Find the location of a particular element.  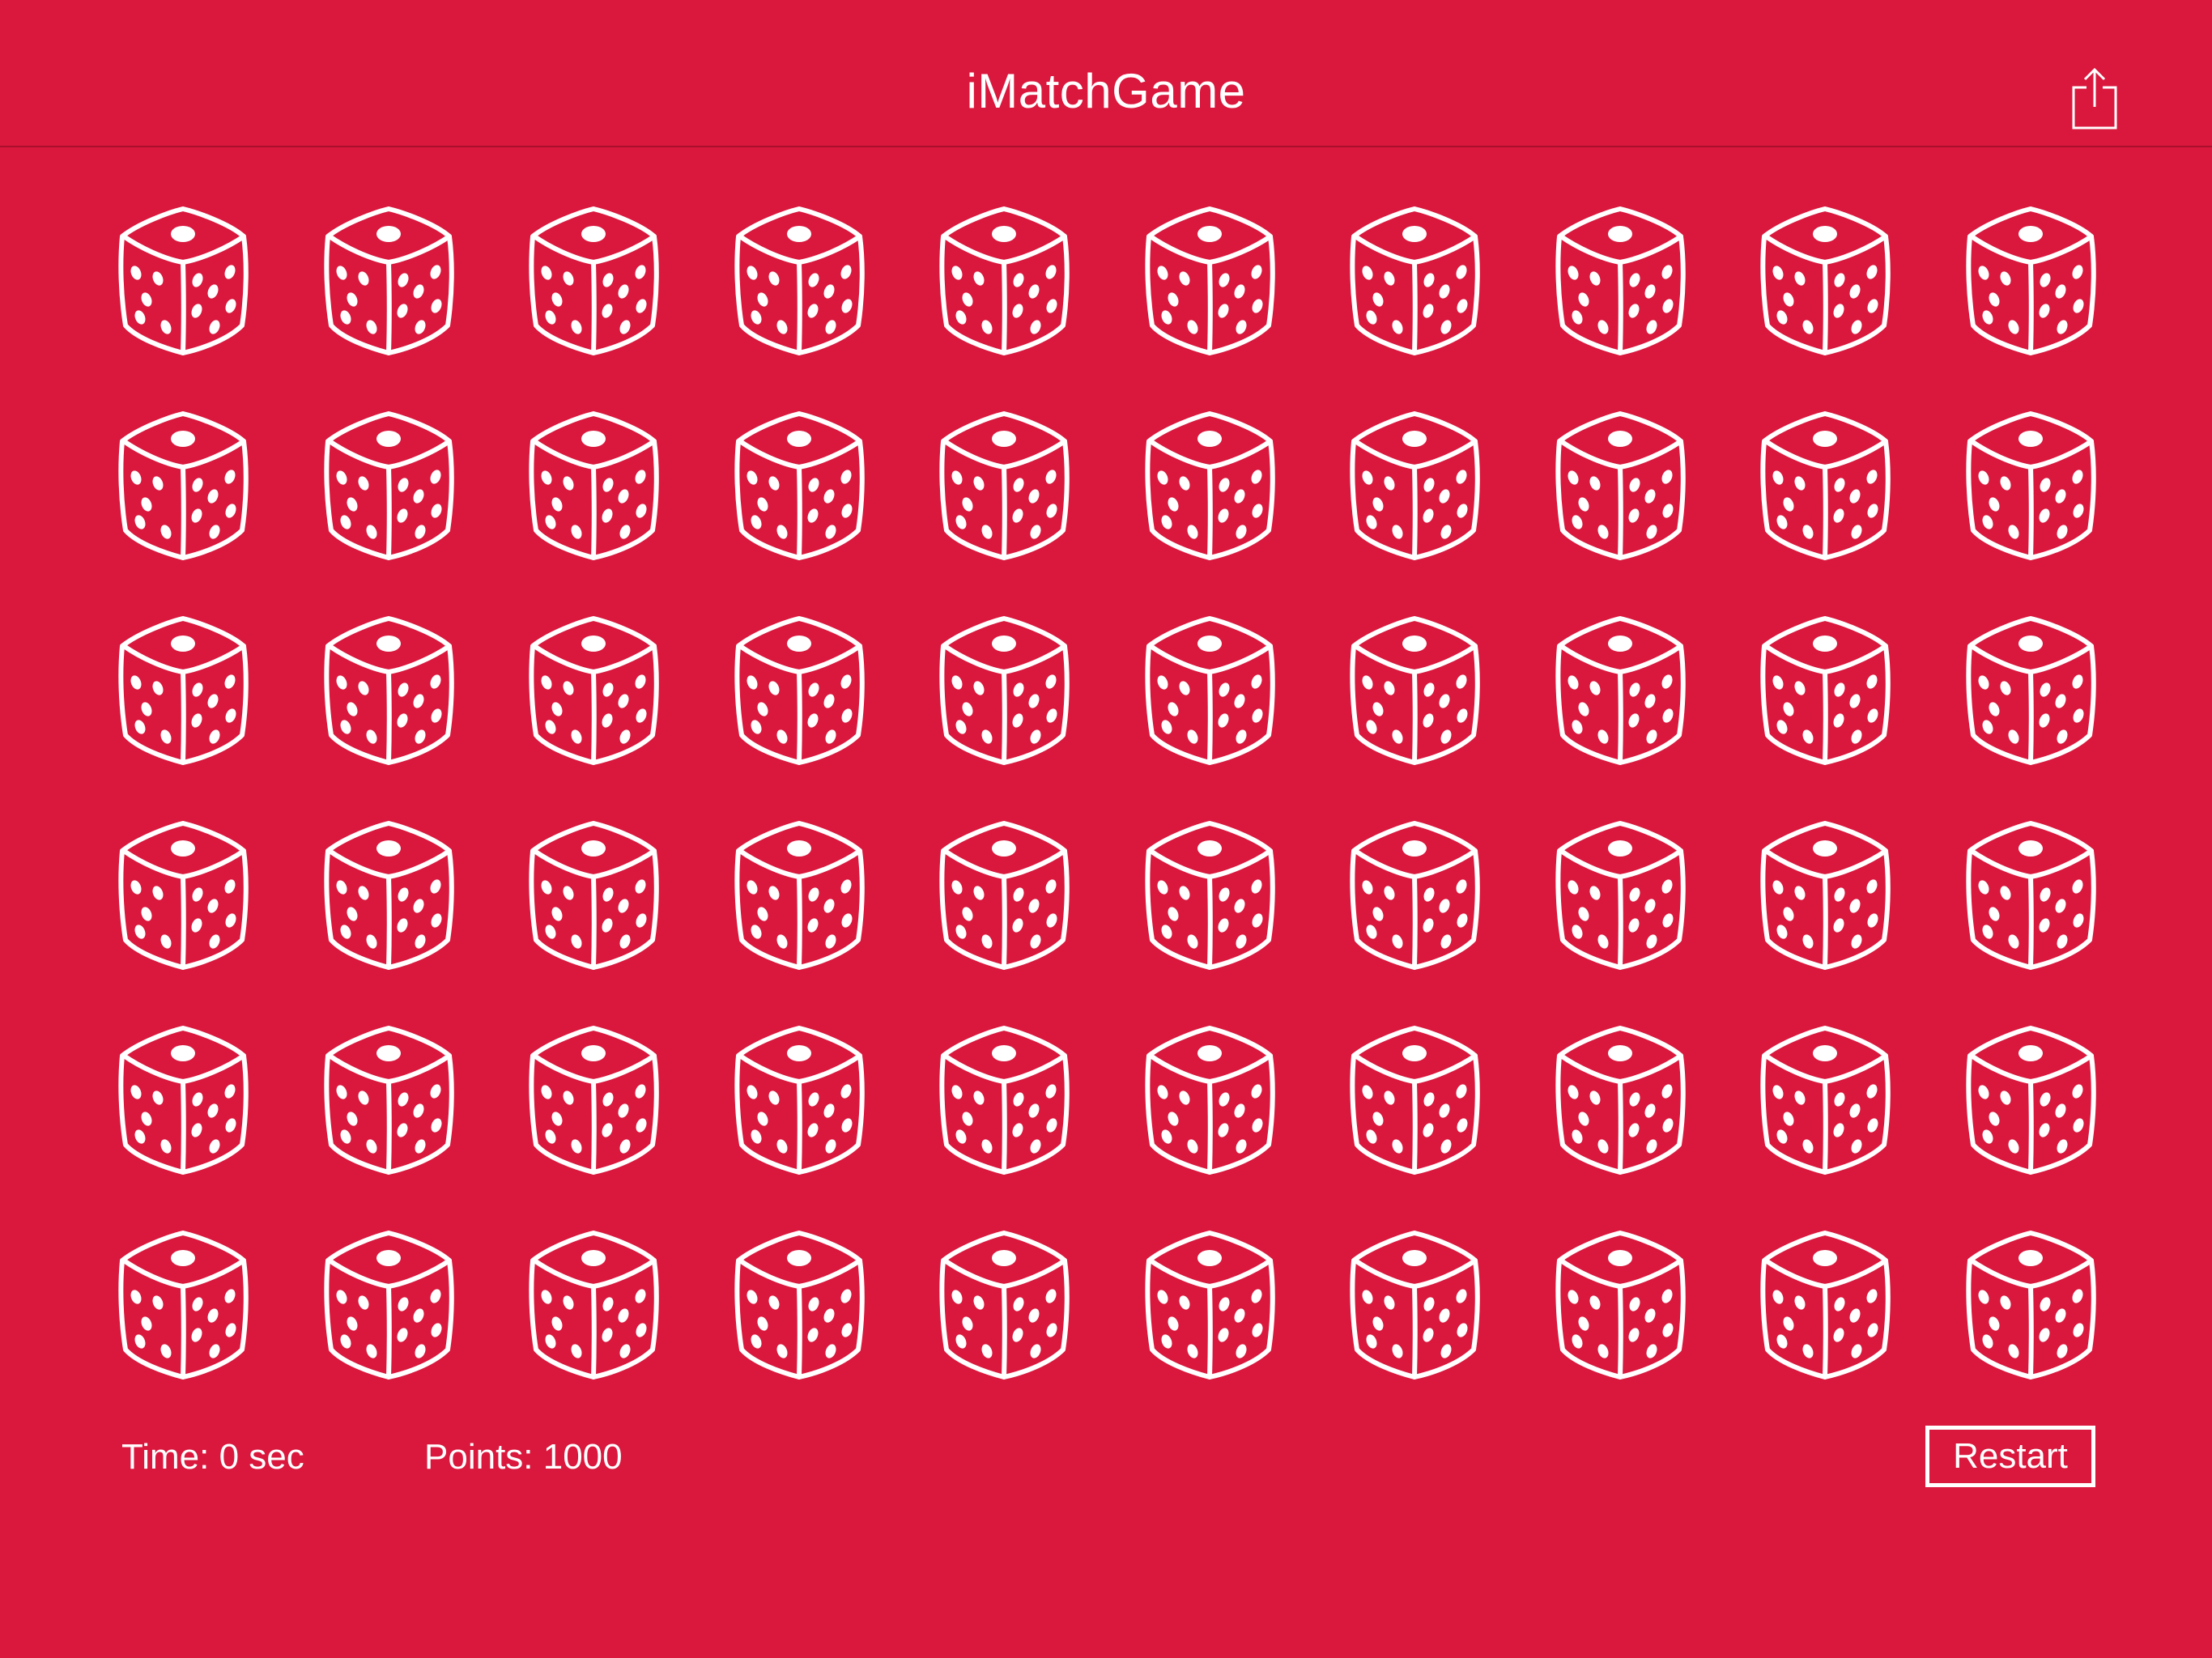

share-icon is located at coordinates (2095, 98).